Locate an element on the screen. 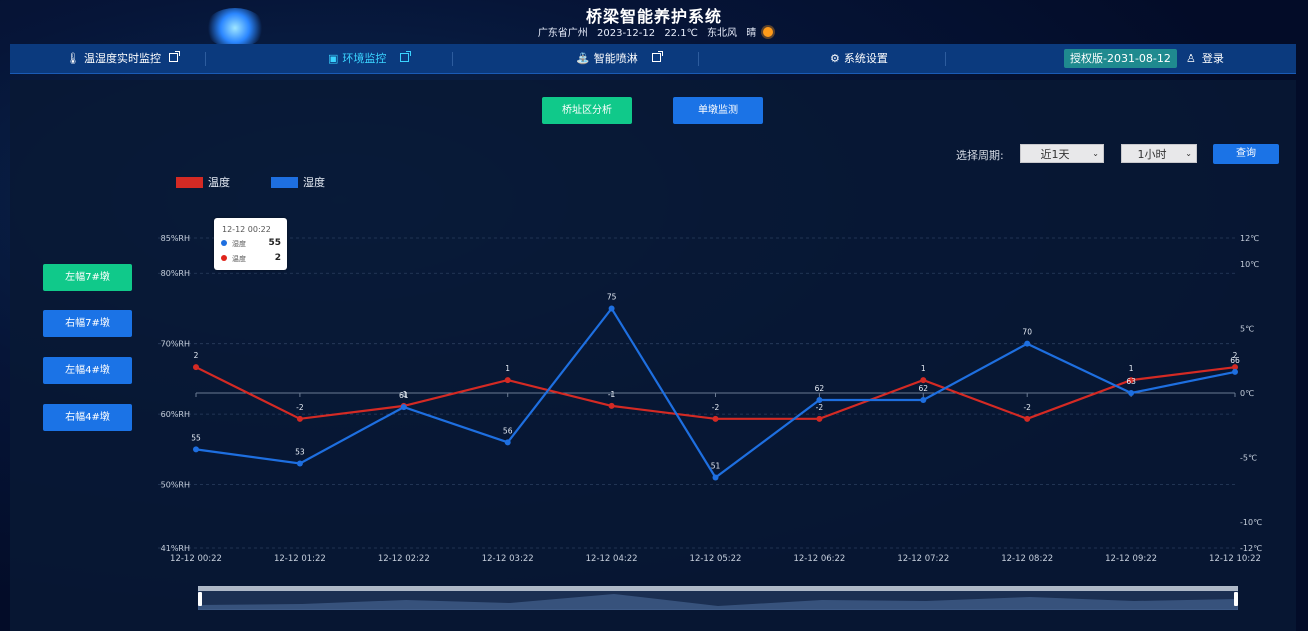  tooltip-series-value: 2 is located at coordinates (277, 258).